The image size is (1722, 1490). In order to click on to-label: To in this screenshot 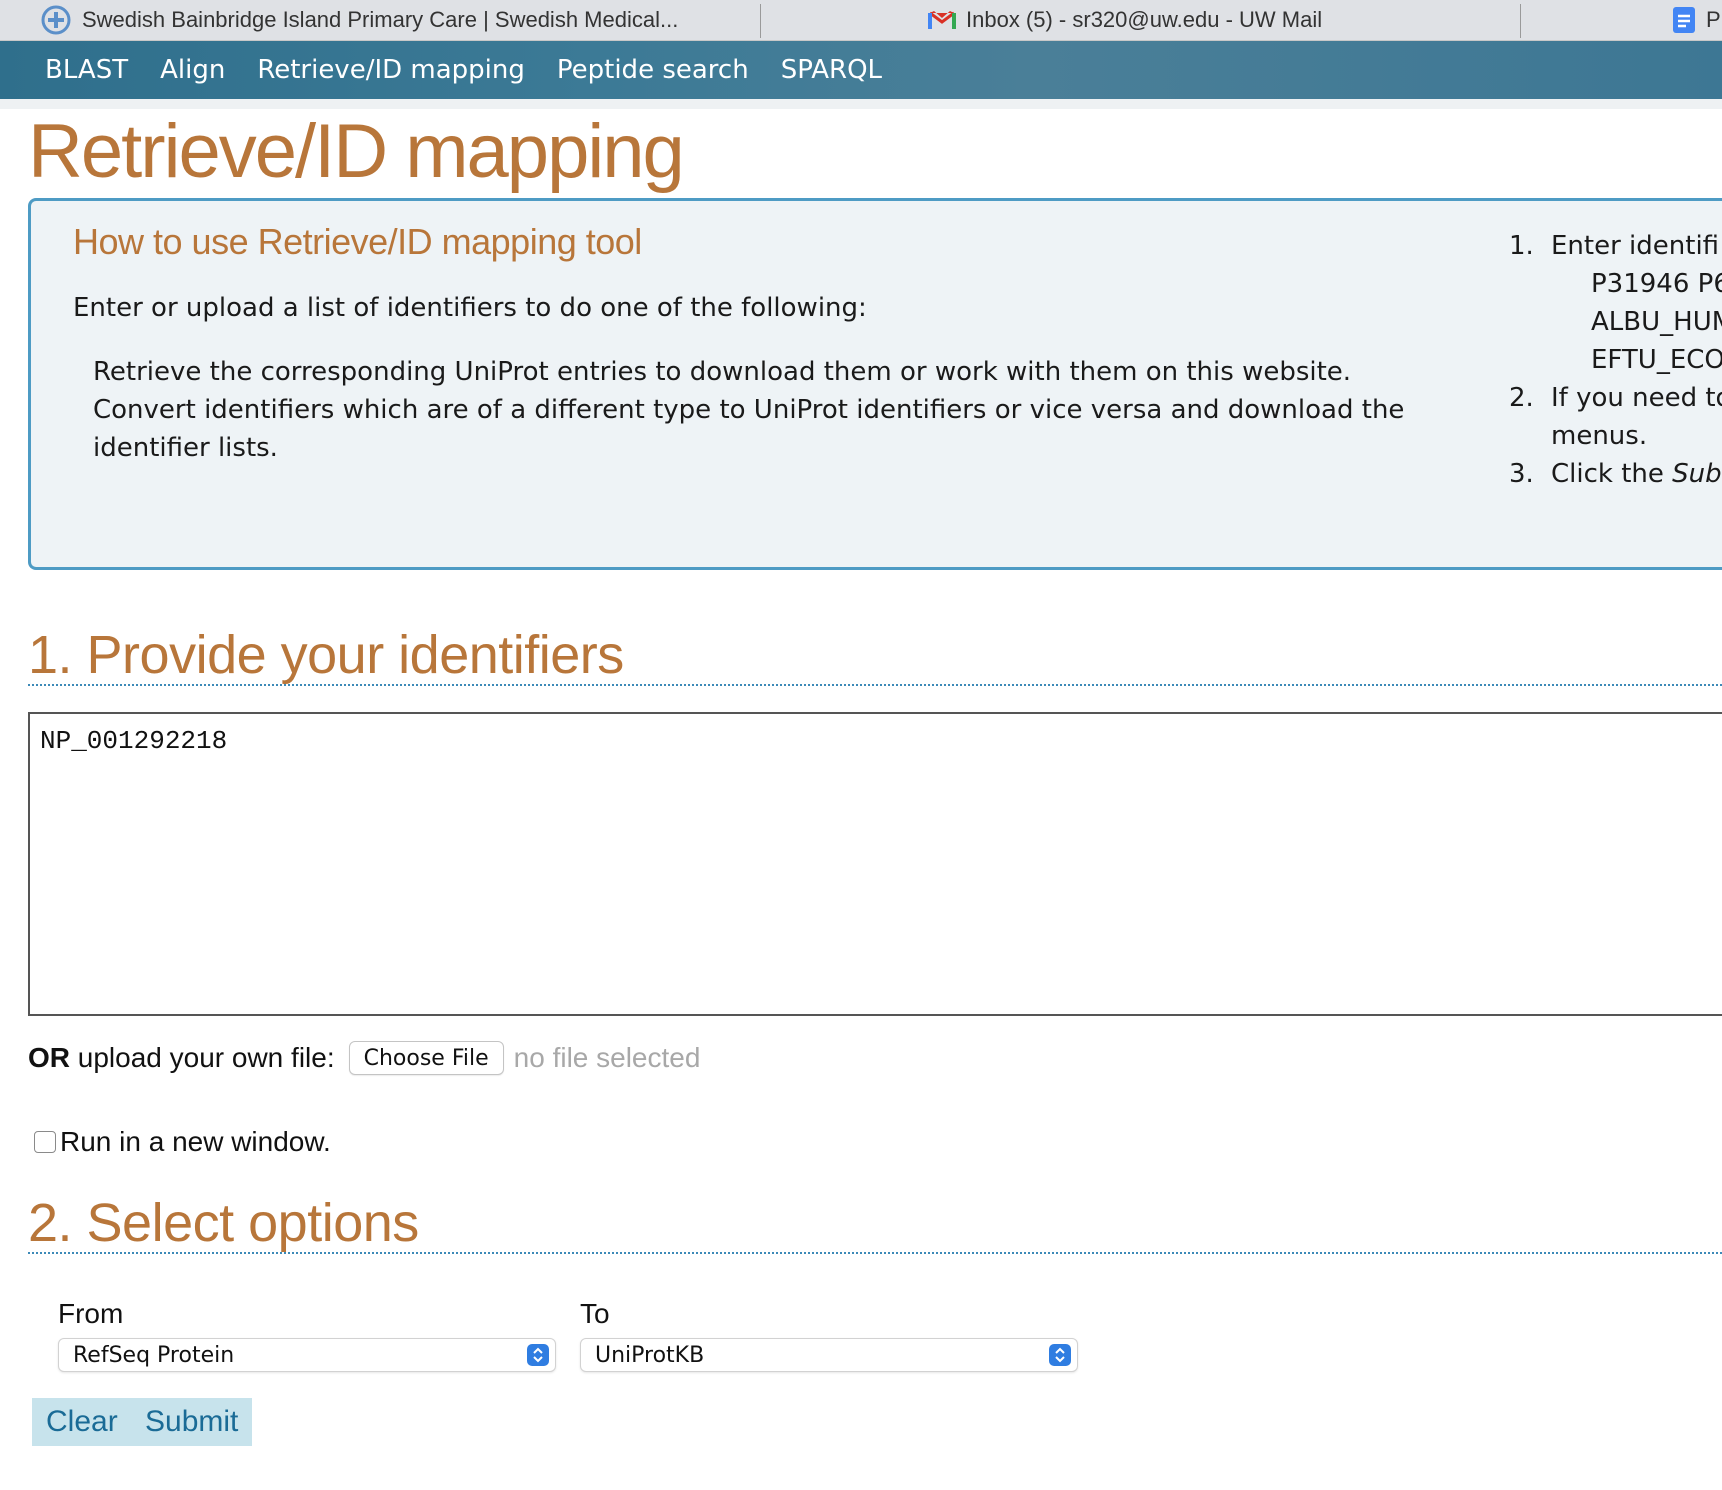, I will do `click(595, 1313)`.